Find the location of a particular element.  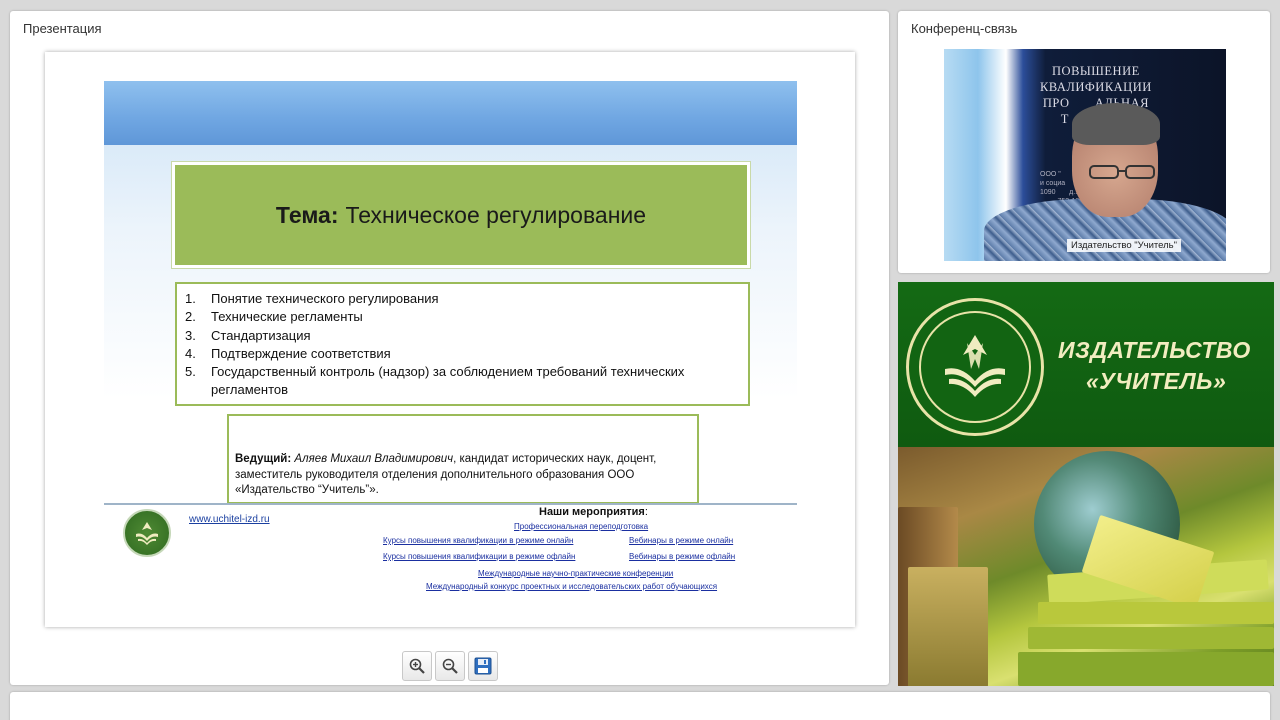

banner-publisher-name-line1: ИЗДАТЕЛЬСТВО is located at coordinates (1154, 350).